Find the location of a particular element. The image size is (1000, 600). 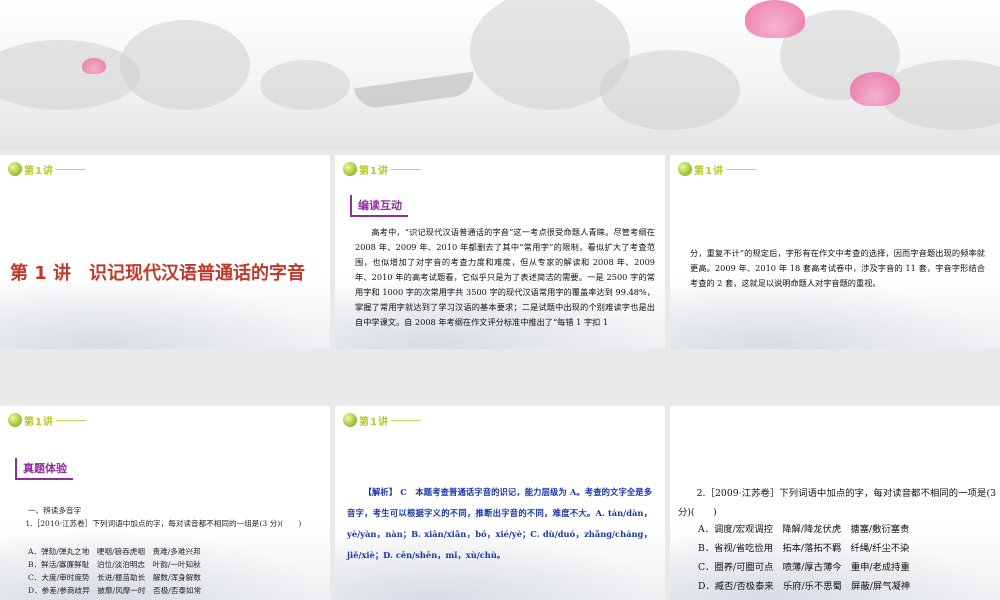

option-a: A．弹劾/弹丸之地 哽咽/狼吞虎咽 责难/多难兴邦 is located at coordinates (114, 551).